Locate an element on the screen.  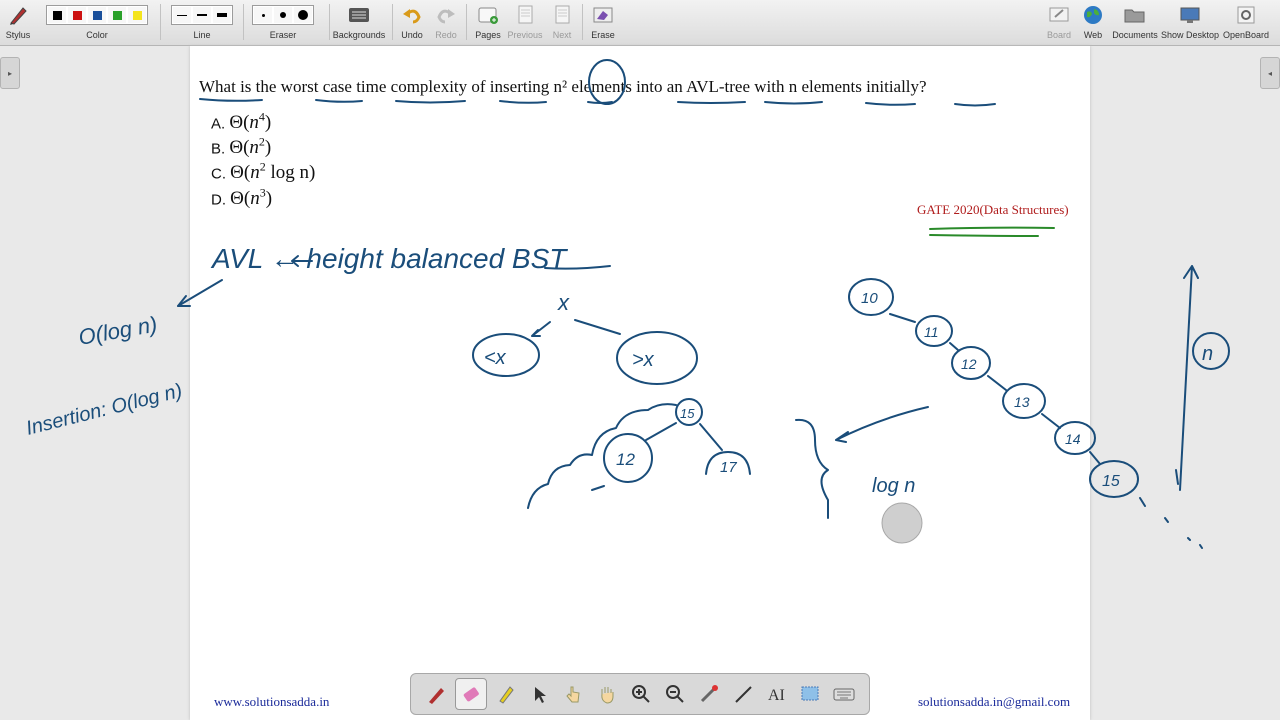
color-swatches is located at coordinates (97, 15).